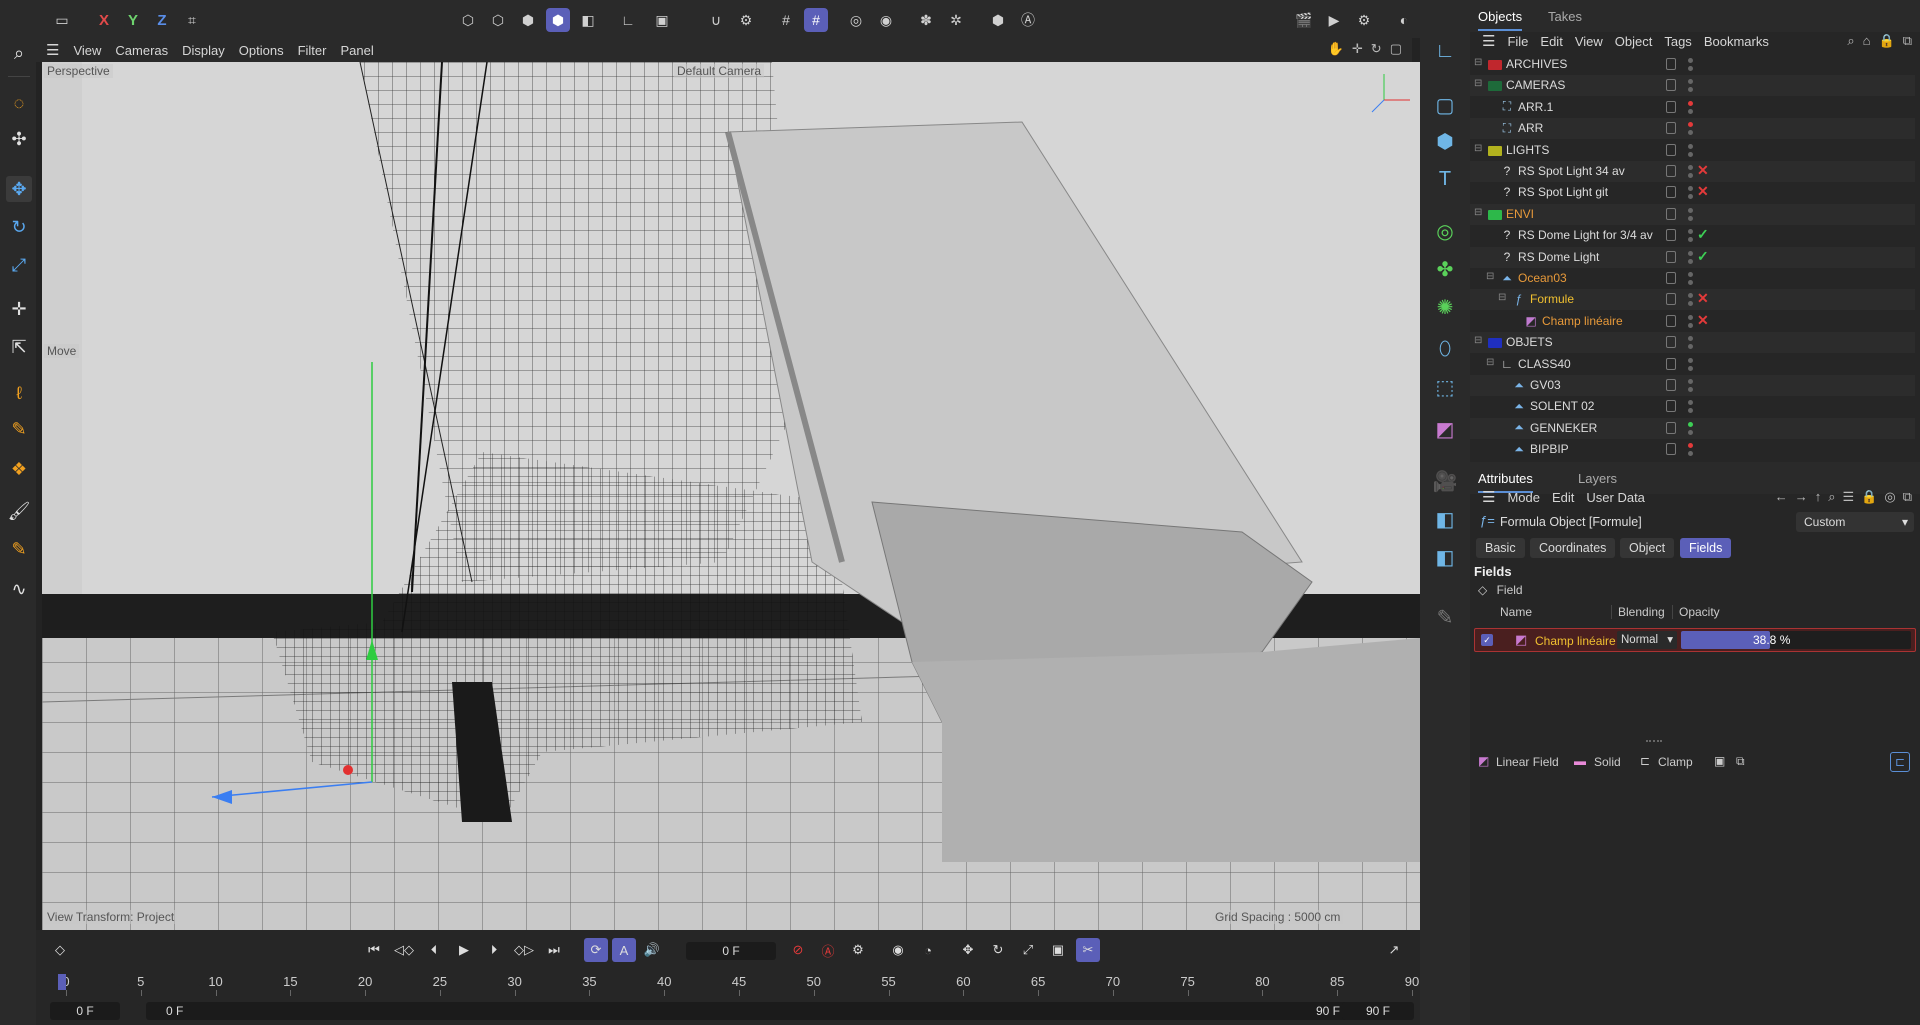 The width and height of the screenshot is (1920, 1025). I want to click on menu-bookmarks: Bookmarks, so click(1736, 41).